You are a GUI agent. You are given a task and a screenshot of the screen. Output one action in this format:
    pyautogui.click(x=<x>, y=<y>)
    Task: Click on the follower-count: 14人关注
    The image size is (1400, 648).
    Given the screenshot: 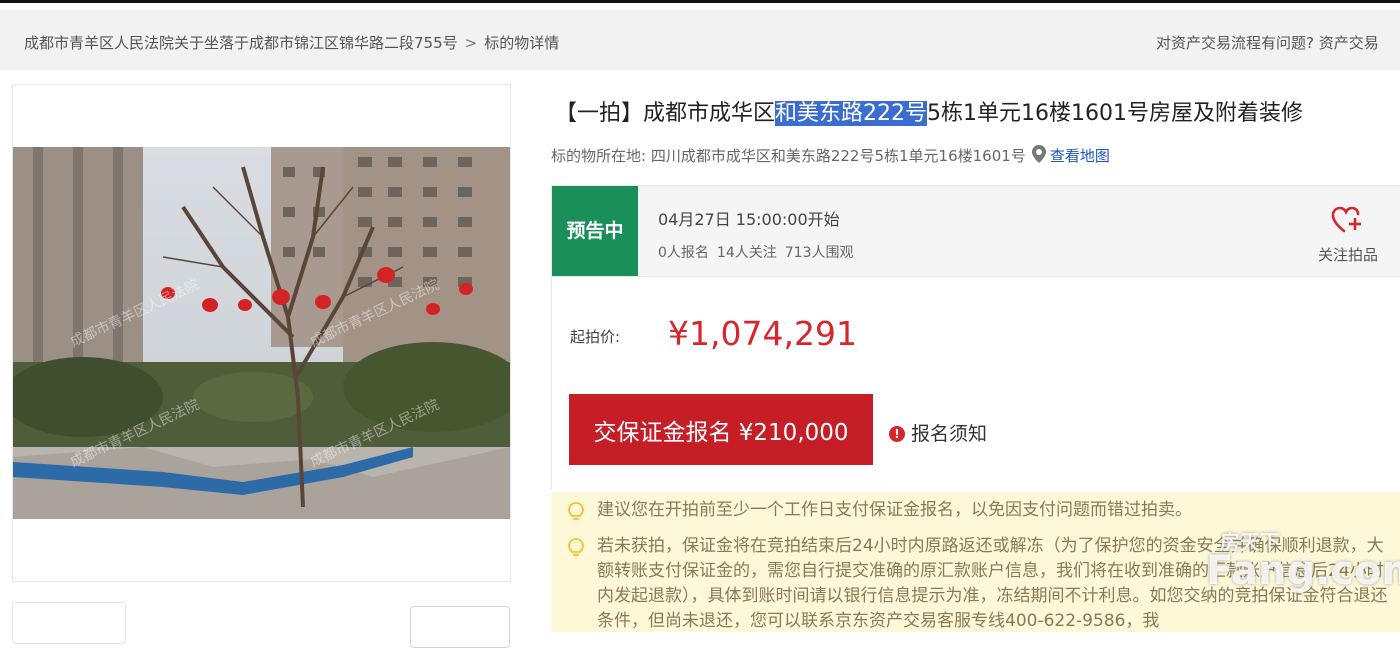 What is the action you would take?
    pyautogui.click(x=746, y=253)
    